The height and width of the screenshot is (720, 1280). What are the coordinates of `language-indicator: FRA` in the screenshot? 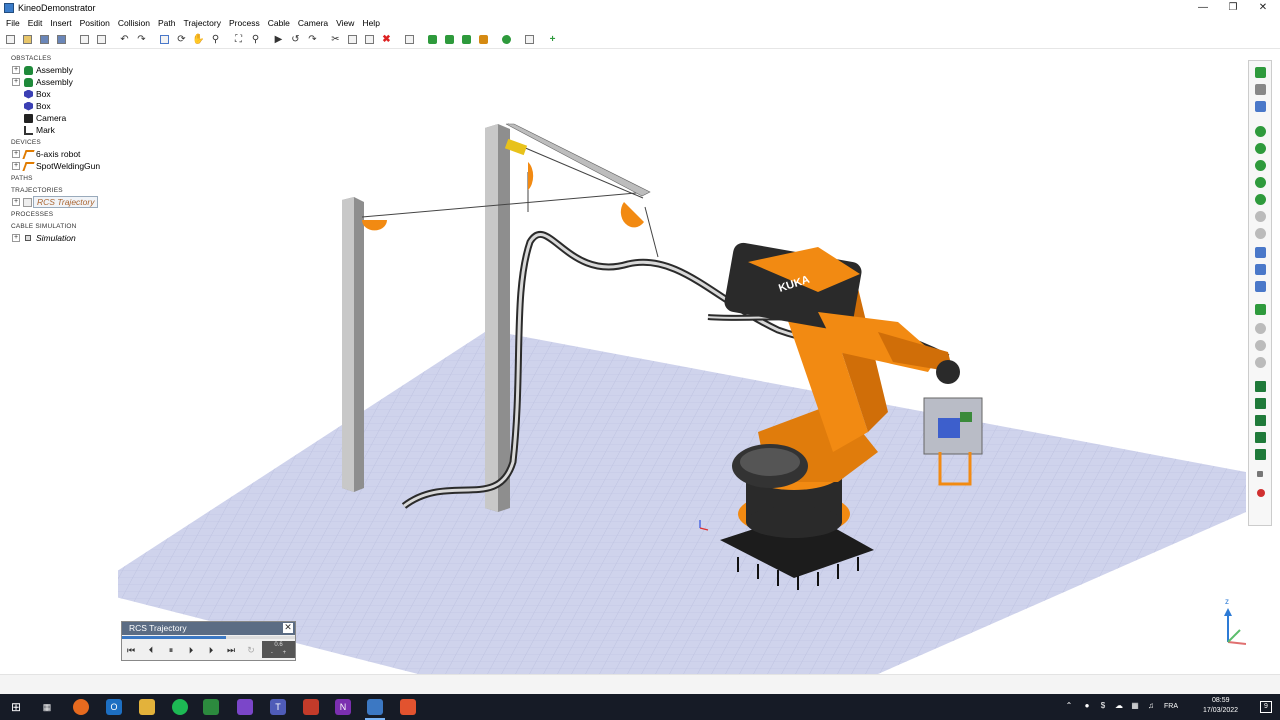 It's located at (1171, 706).